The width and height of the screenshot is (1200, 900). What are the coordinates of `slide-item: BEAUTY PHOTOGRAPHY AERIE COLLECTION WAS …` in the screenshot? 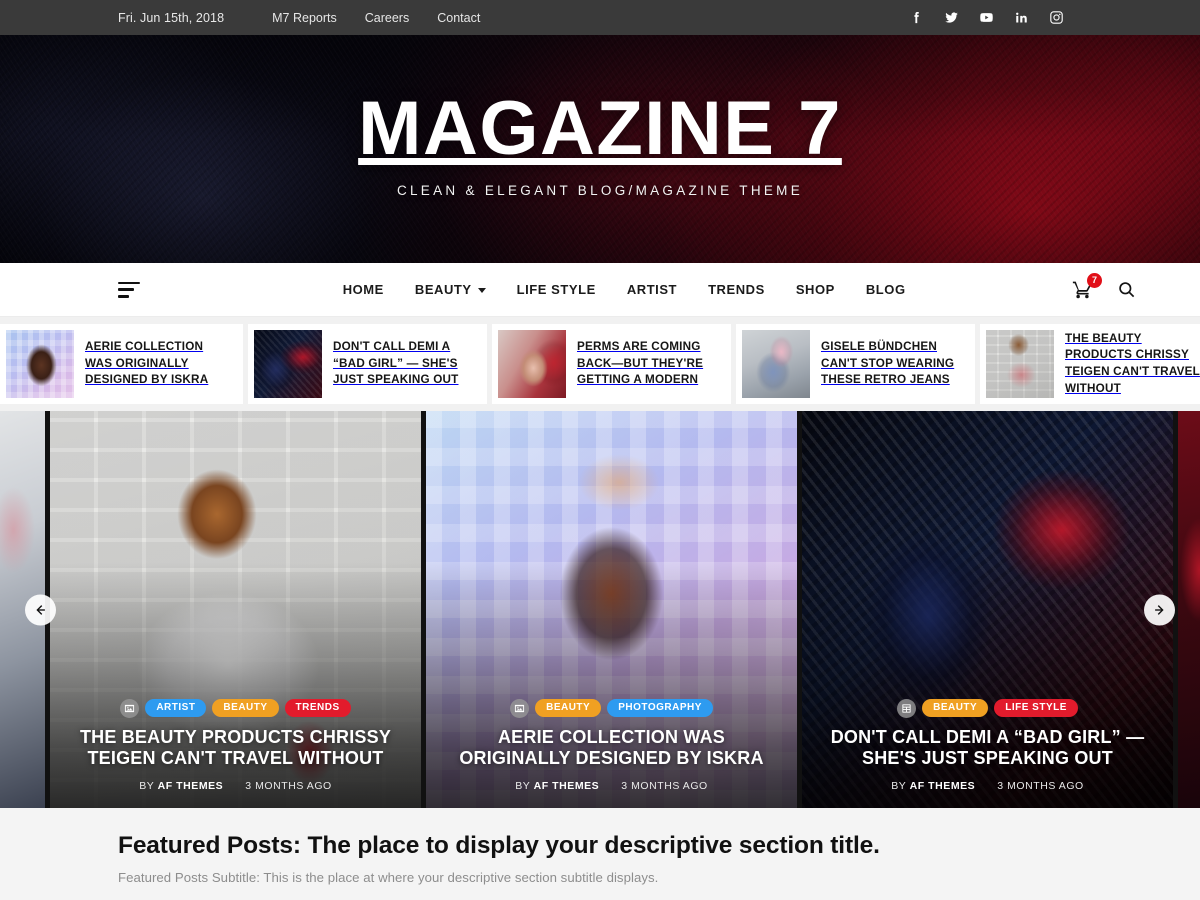 It's located at (611, 609).